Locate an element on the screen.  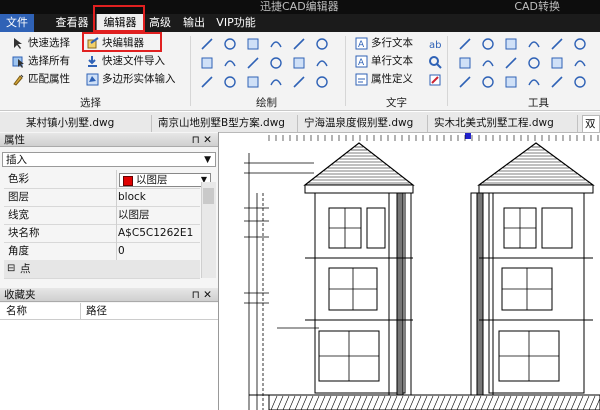
pen-icon is located at coordinates (276, 82).